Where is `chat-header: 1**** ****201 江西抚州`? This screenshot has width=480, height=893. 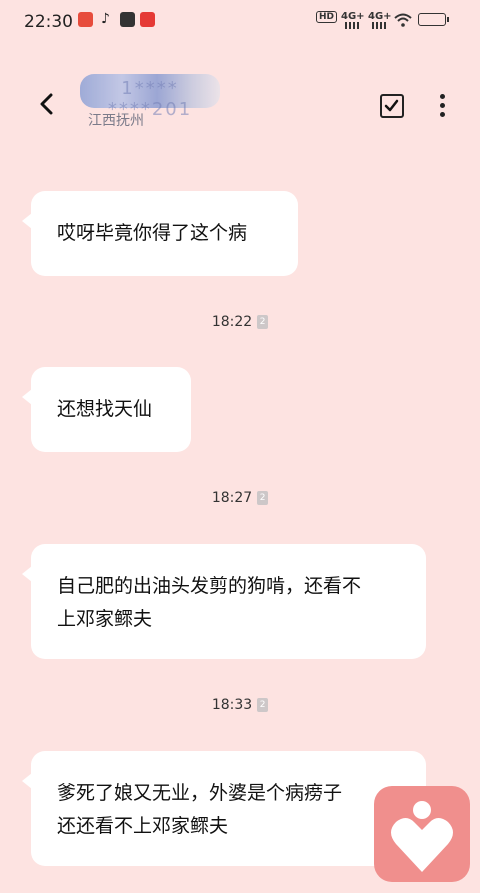
chat-header: 1**** ****201 江西抚州 is located at coordinates (240, 105).